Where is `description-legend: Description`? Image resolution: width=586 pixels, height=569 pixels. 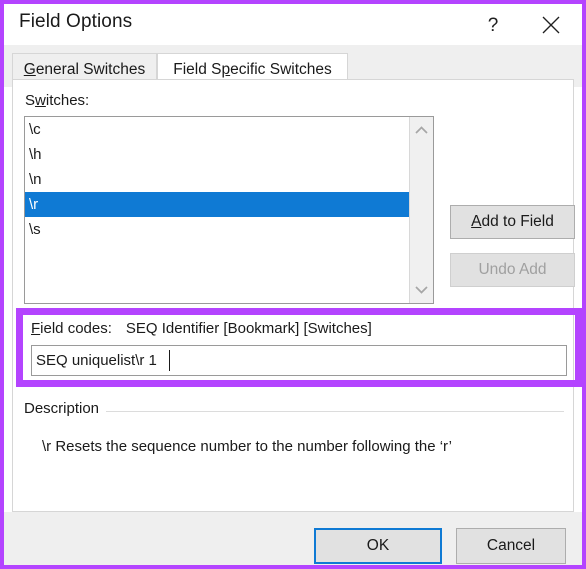
description-legend: Description is located at coordinates (65, 408).